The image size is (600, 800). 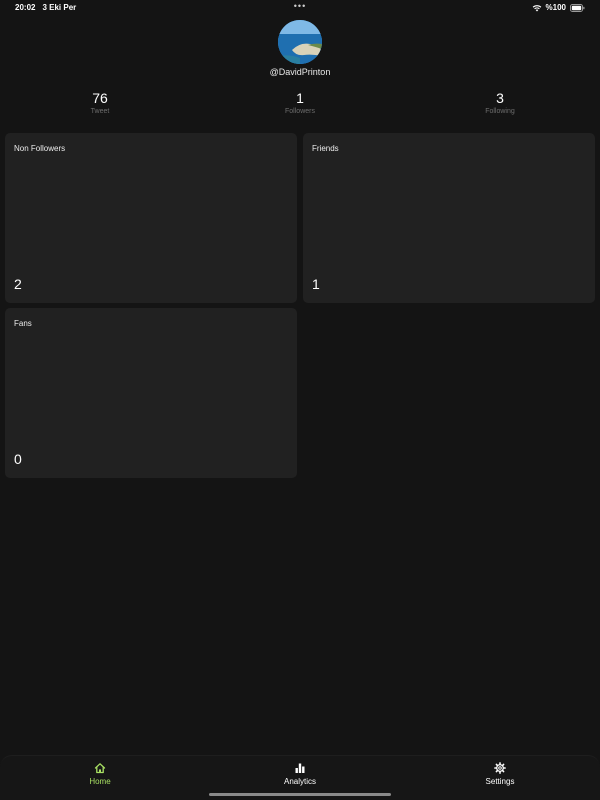 I want to click on bar-chart-icon, so click(x=300, y=768).